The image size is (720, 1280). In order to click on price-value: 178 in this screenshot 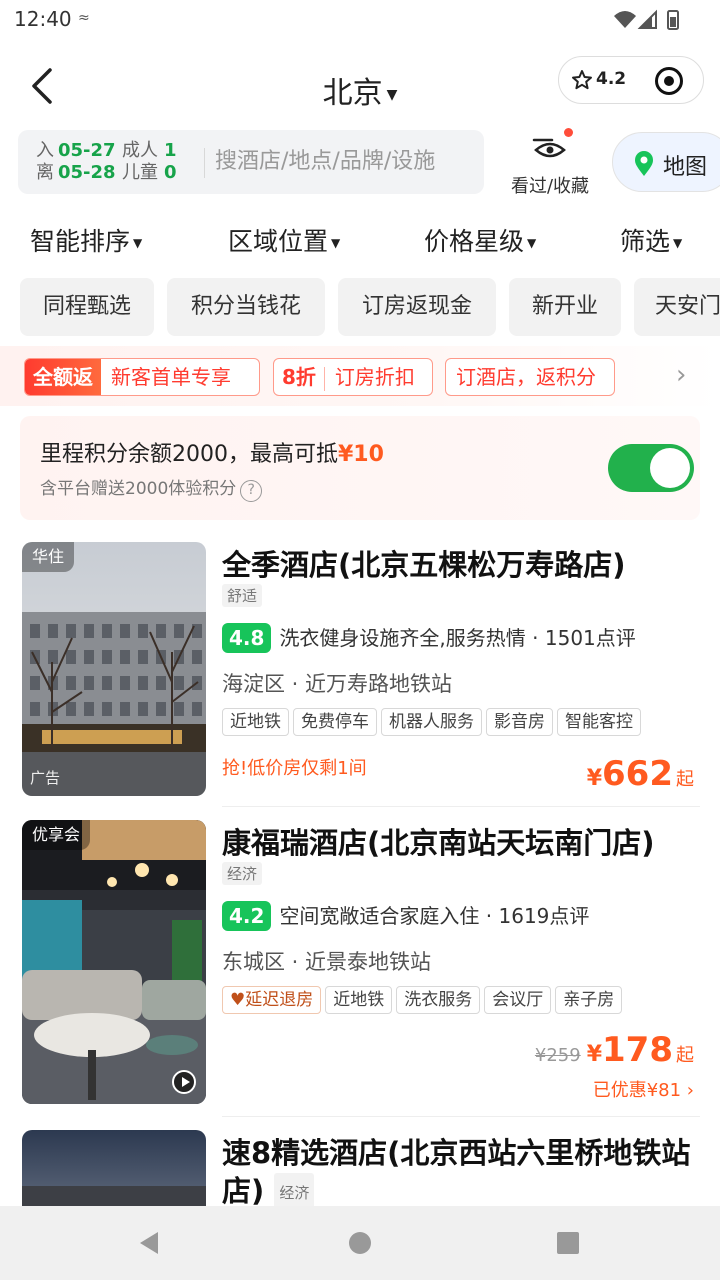, I will do `click(637, 1050)`.